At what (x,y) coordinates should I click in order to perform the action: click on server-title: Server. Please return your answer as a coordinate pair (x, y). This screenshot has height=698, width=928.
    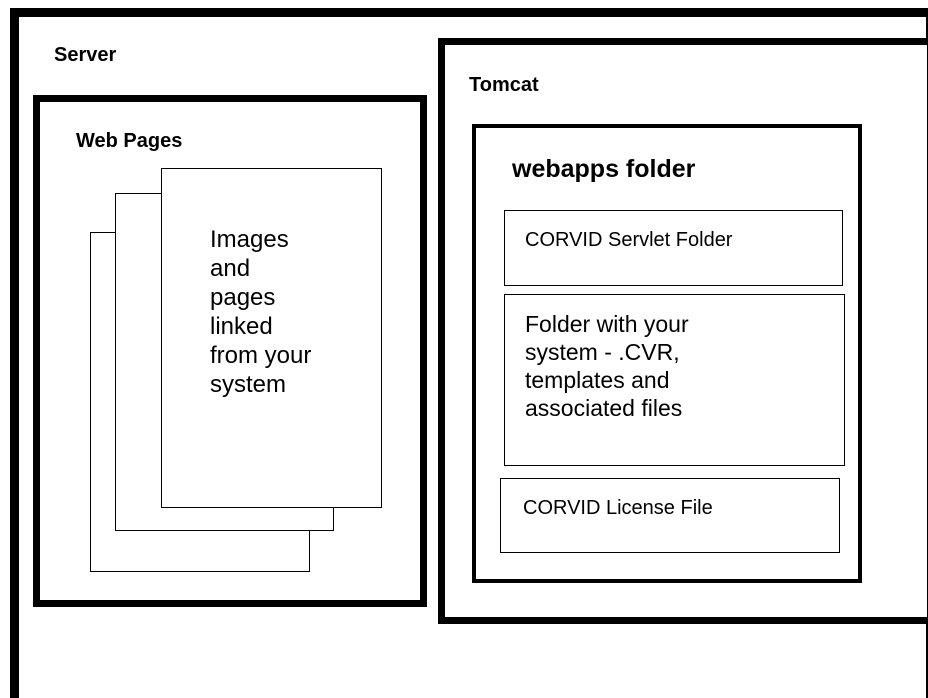
    Looking at the image, I should click on (85, 55).